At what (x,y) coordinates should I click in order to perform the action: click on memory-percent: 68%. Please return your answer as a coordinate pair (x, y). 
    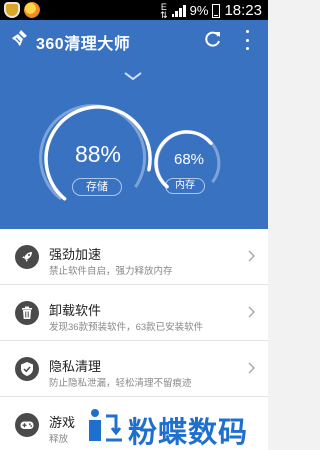
    Looking at the image, I should click on (189, 159).